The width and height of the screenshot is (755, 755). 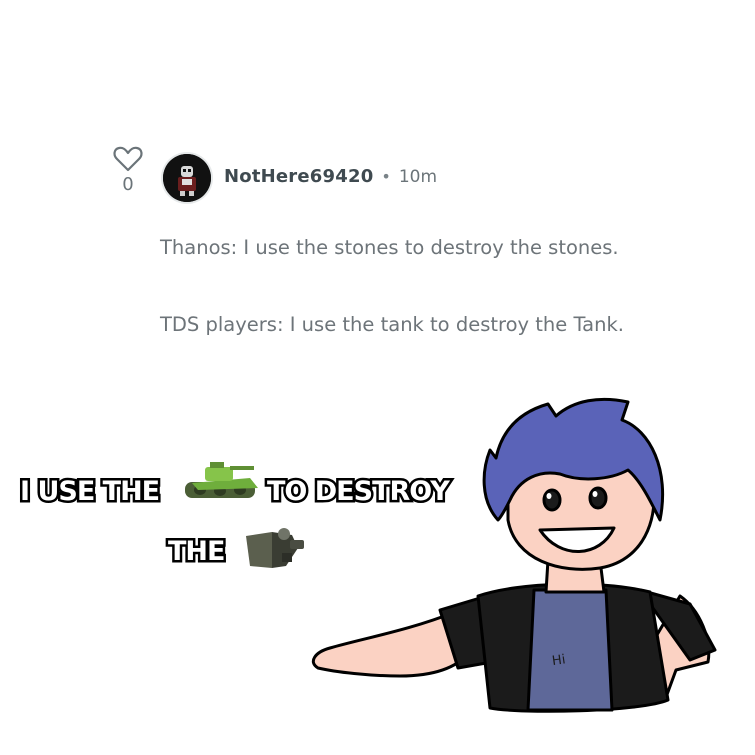 What do you see at coordinates (418, 176) in the screenshot?
I see `timestamp: 10m` at bounding box center [418, 176].